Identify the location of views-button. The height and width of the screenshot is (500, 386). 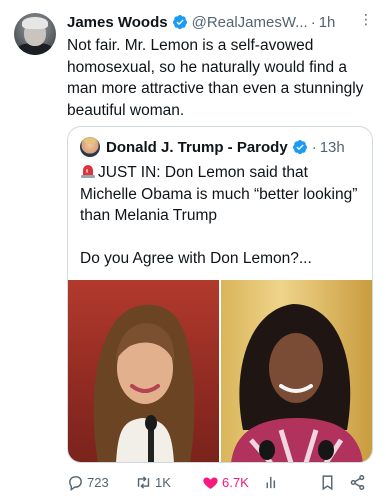
(273, 482).